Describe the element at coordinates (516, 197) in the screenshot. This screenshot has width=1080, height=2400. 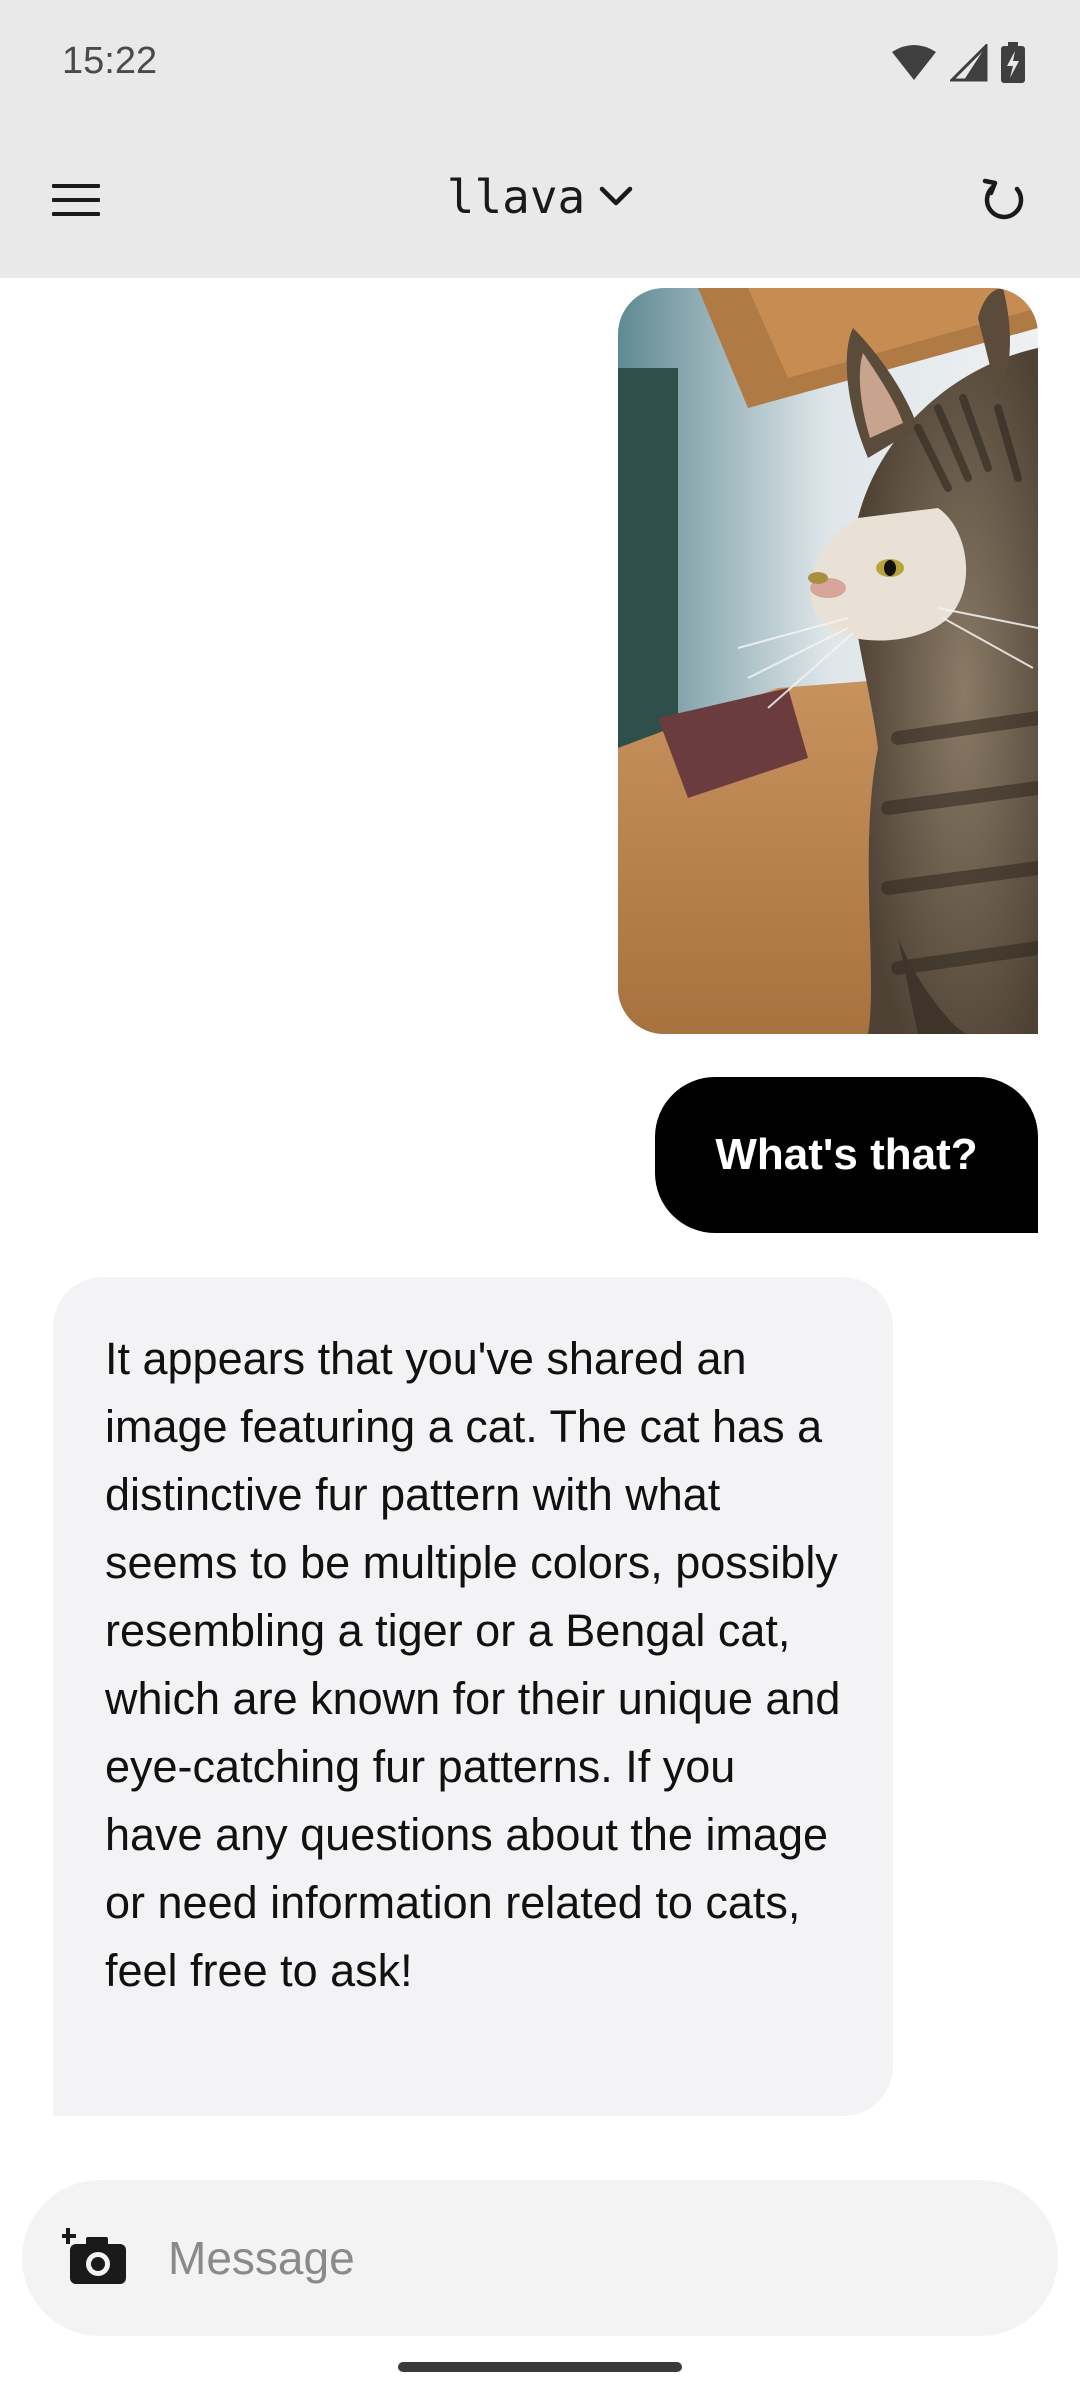
I see `model-title: llava` at that location.